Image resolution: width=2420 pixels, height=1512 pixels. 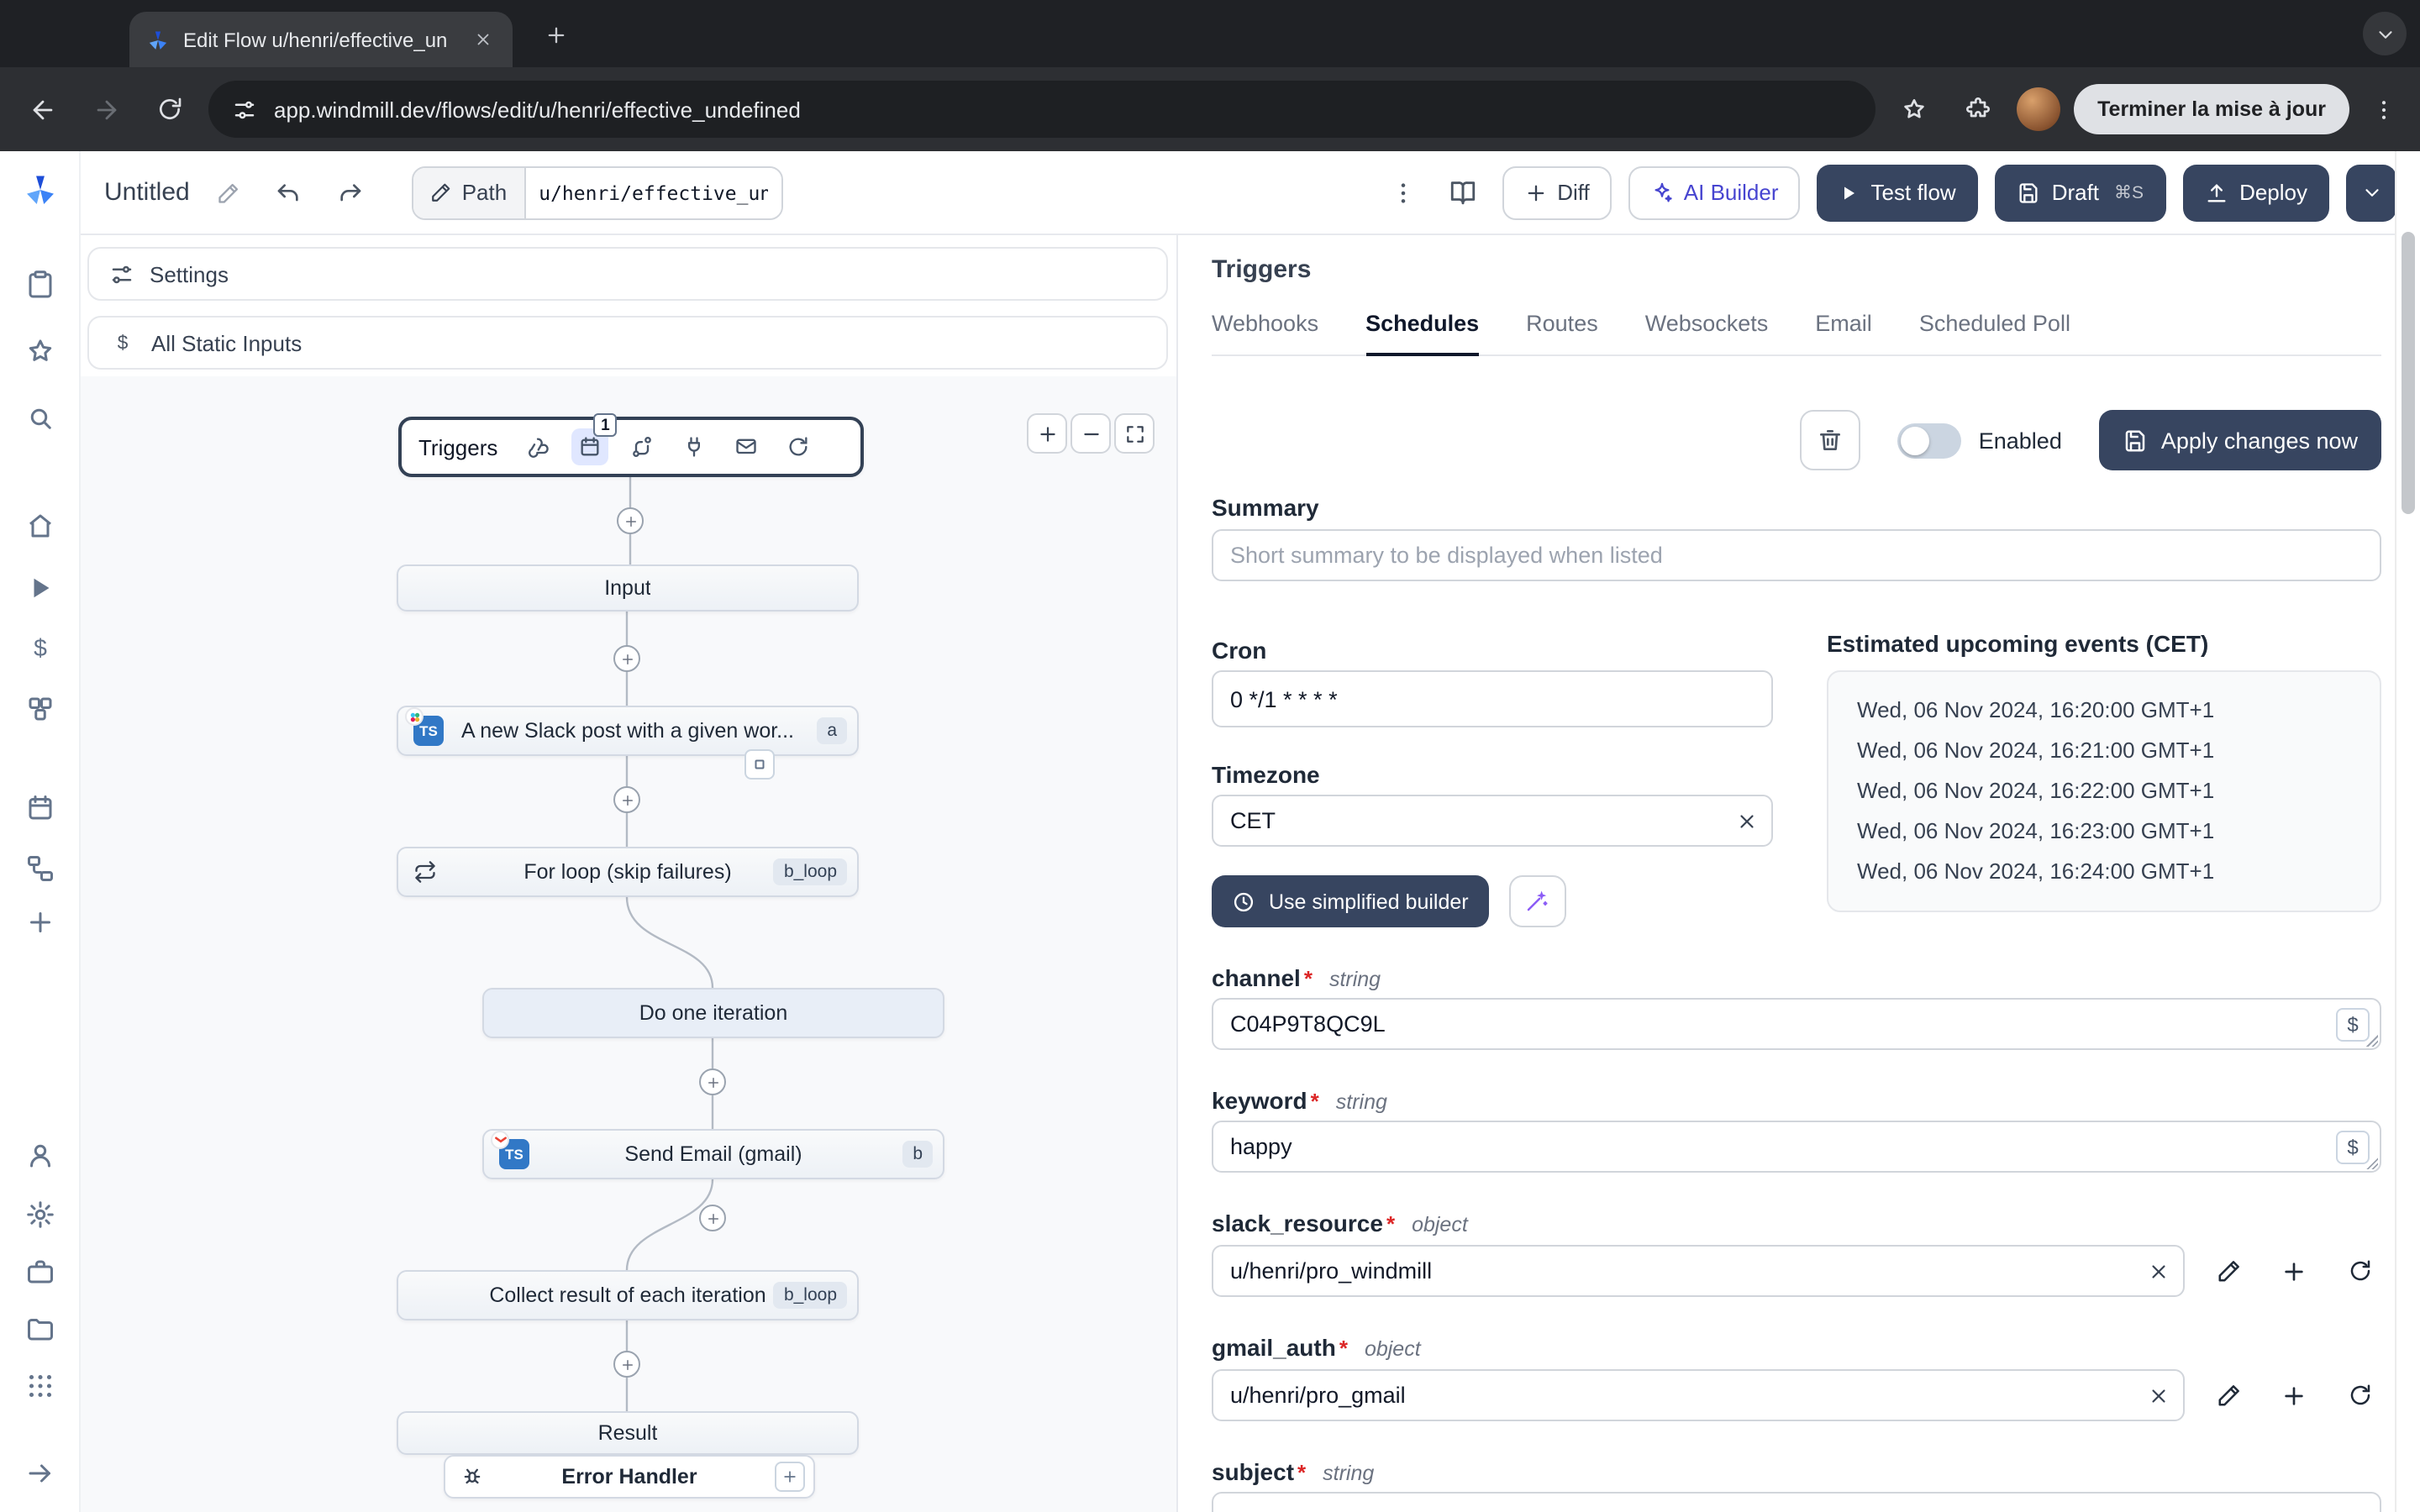 I want to click on new-tab-button, so click(x=556, y=35).